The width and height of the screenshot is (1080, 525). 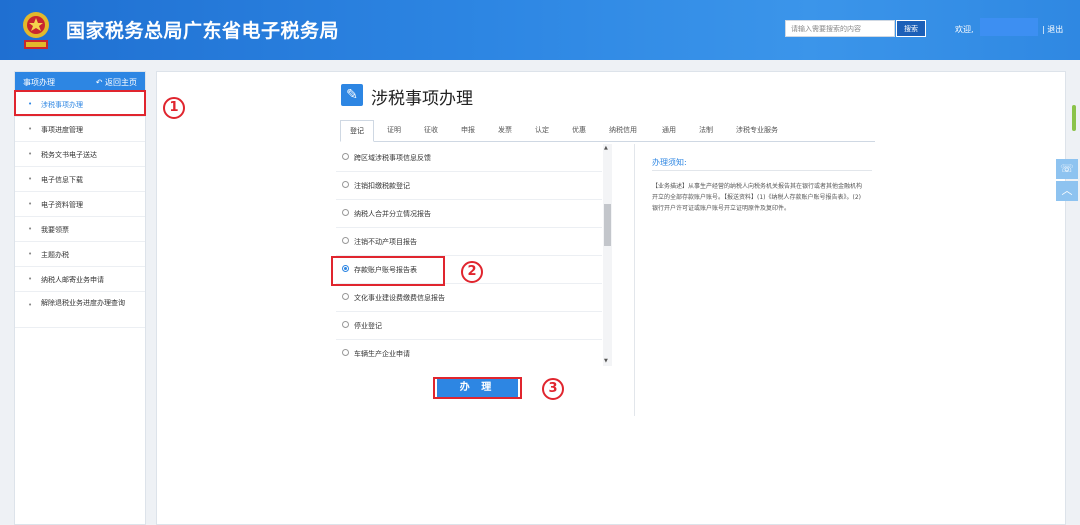 What do you see at coordinates (80, 129) in the screenshot?
I see `sidebar-item-progress: • 事项进度管理` at bounding box center [80, 129].